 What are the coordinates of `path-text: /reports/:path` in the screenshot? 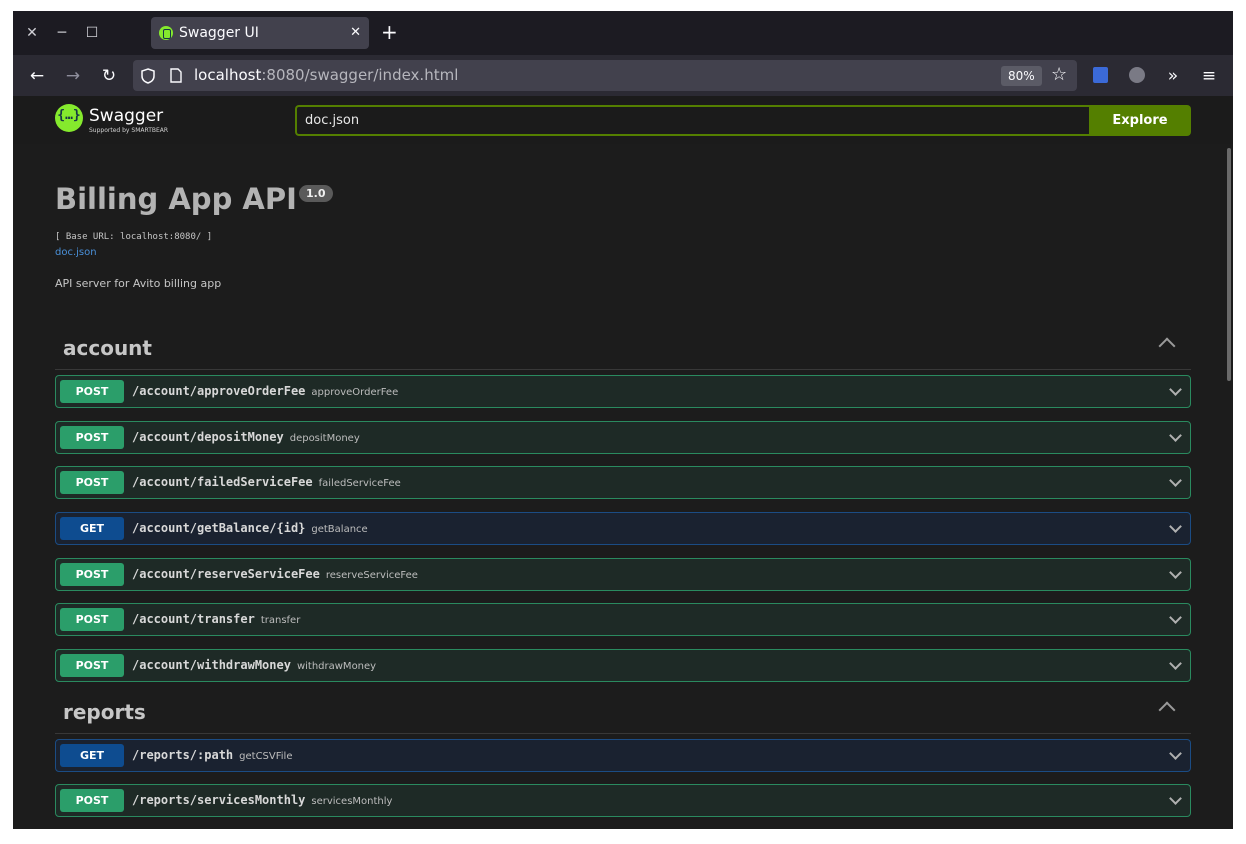 It's located at (183, 755).